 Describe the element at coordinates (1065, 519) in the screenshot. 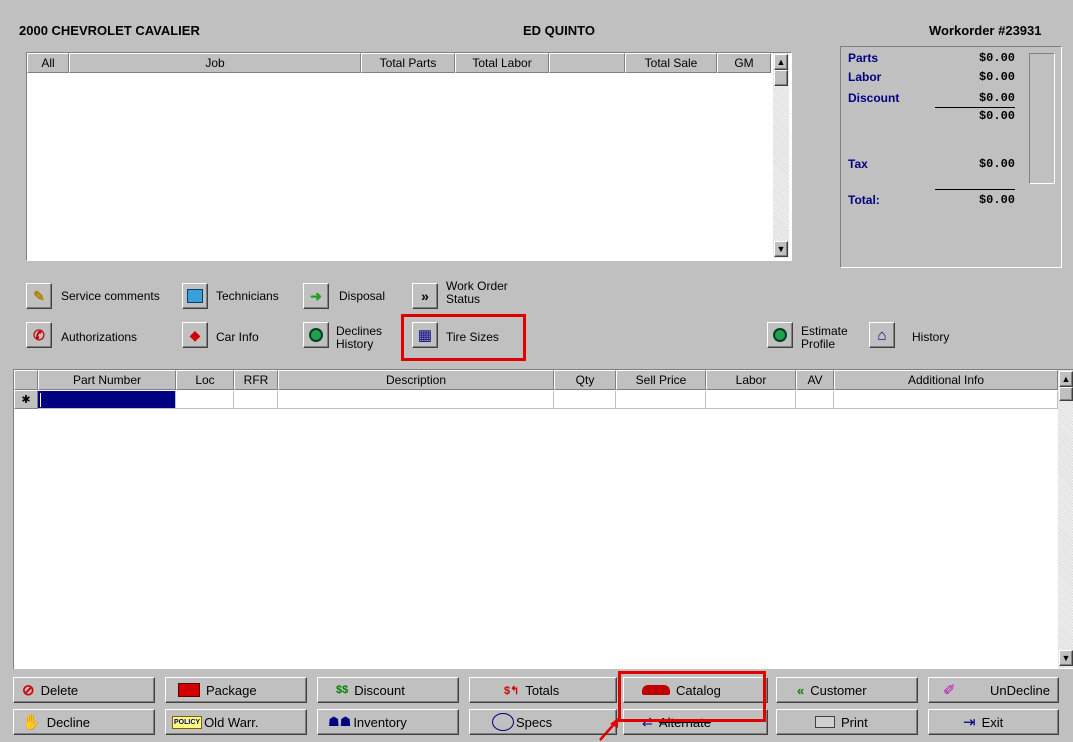

I see `parts-scrollbar: ▲ ▼` at that location.